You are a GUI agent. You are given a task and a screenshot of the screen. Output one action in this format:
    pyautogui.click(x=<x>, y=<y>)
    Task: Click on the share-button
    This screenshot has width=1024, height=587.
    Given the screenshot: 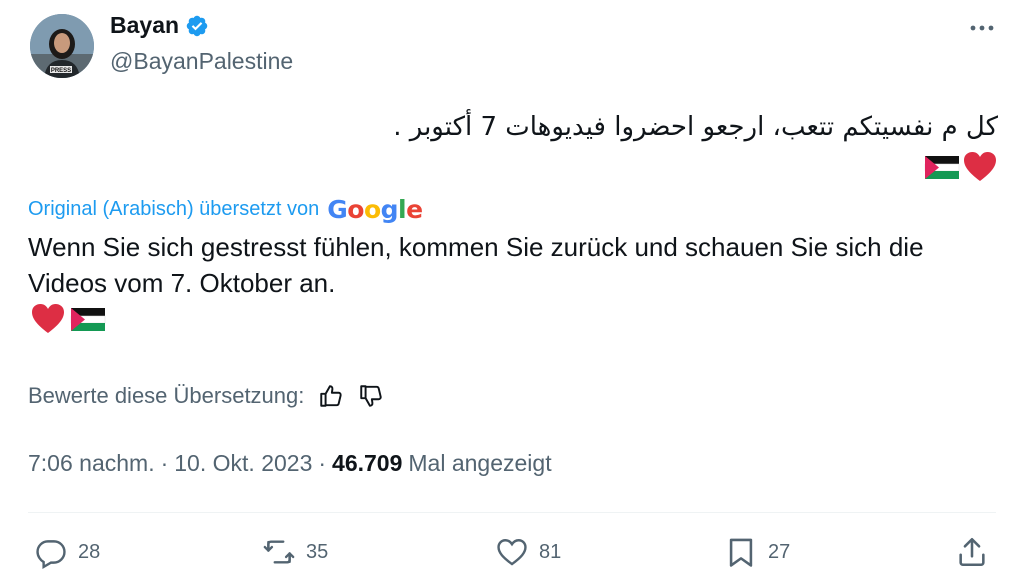 What is the action you would take?
    pyautogui.click(x=972, y=552)
    